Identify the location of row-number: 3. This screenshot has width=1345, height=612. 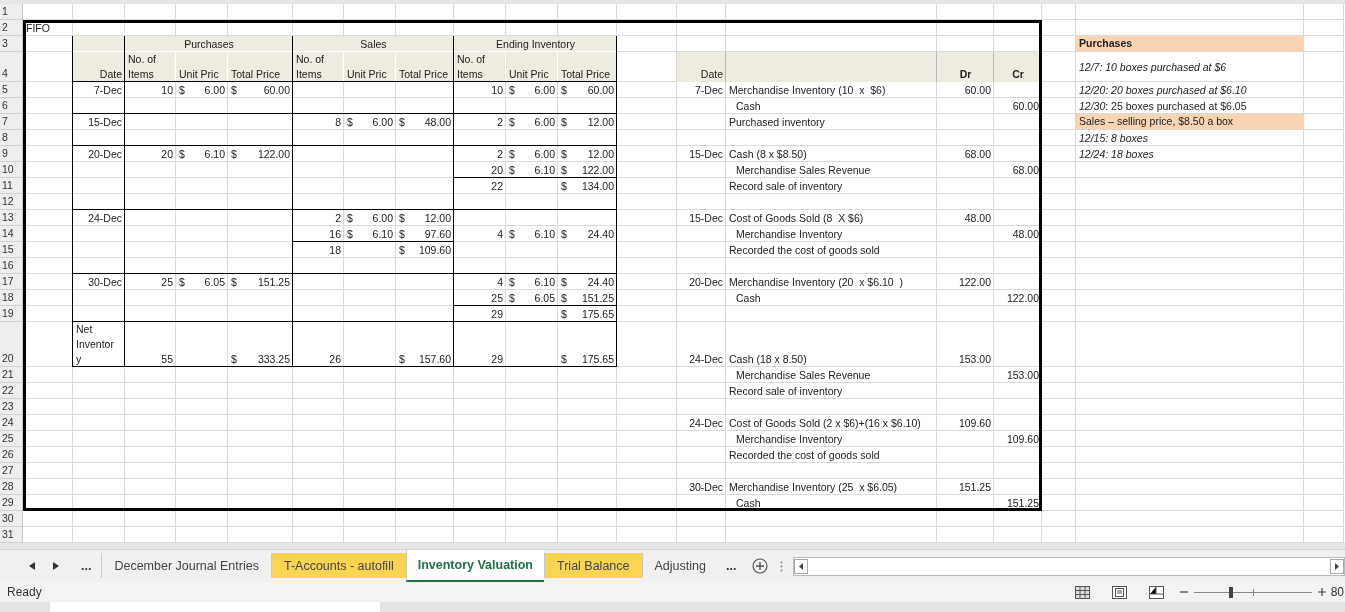
(11, 44).